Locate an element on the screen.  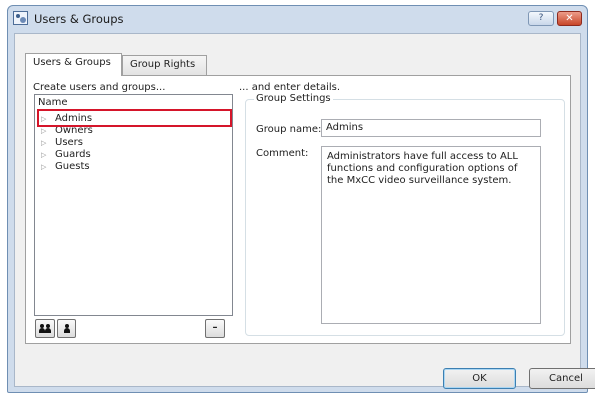
cancel-button: Cancel is located at coordinates (562, 378).